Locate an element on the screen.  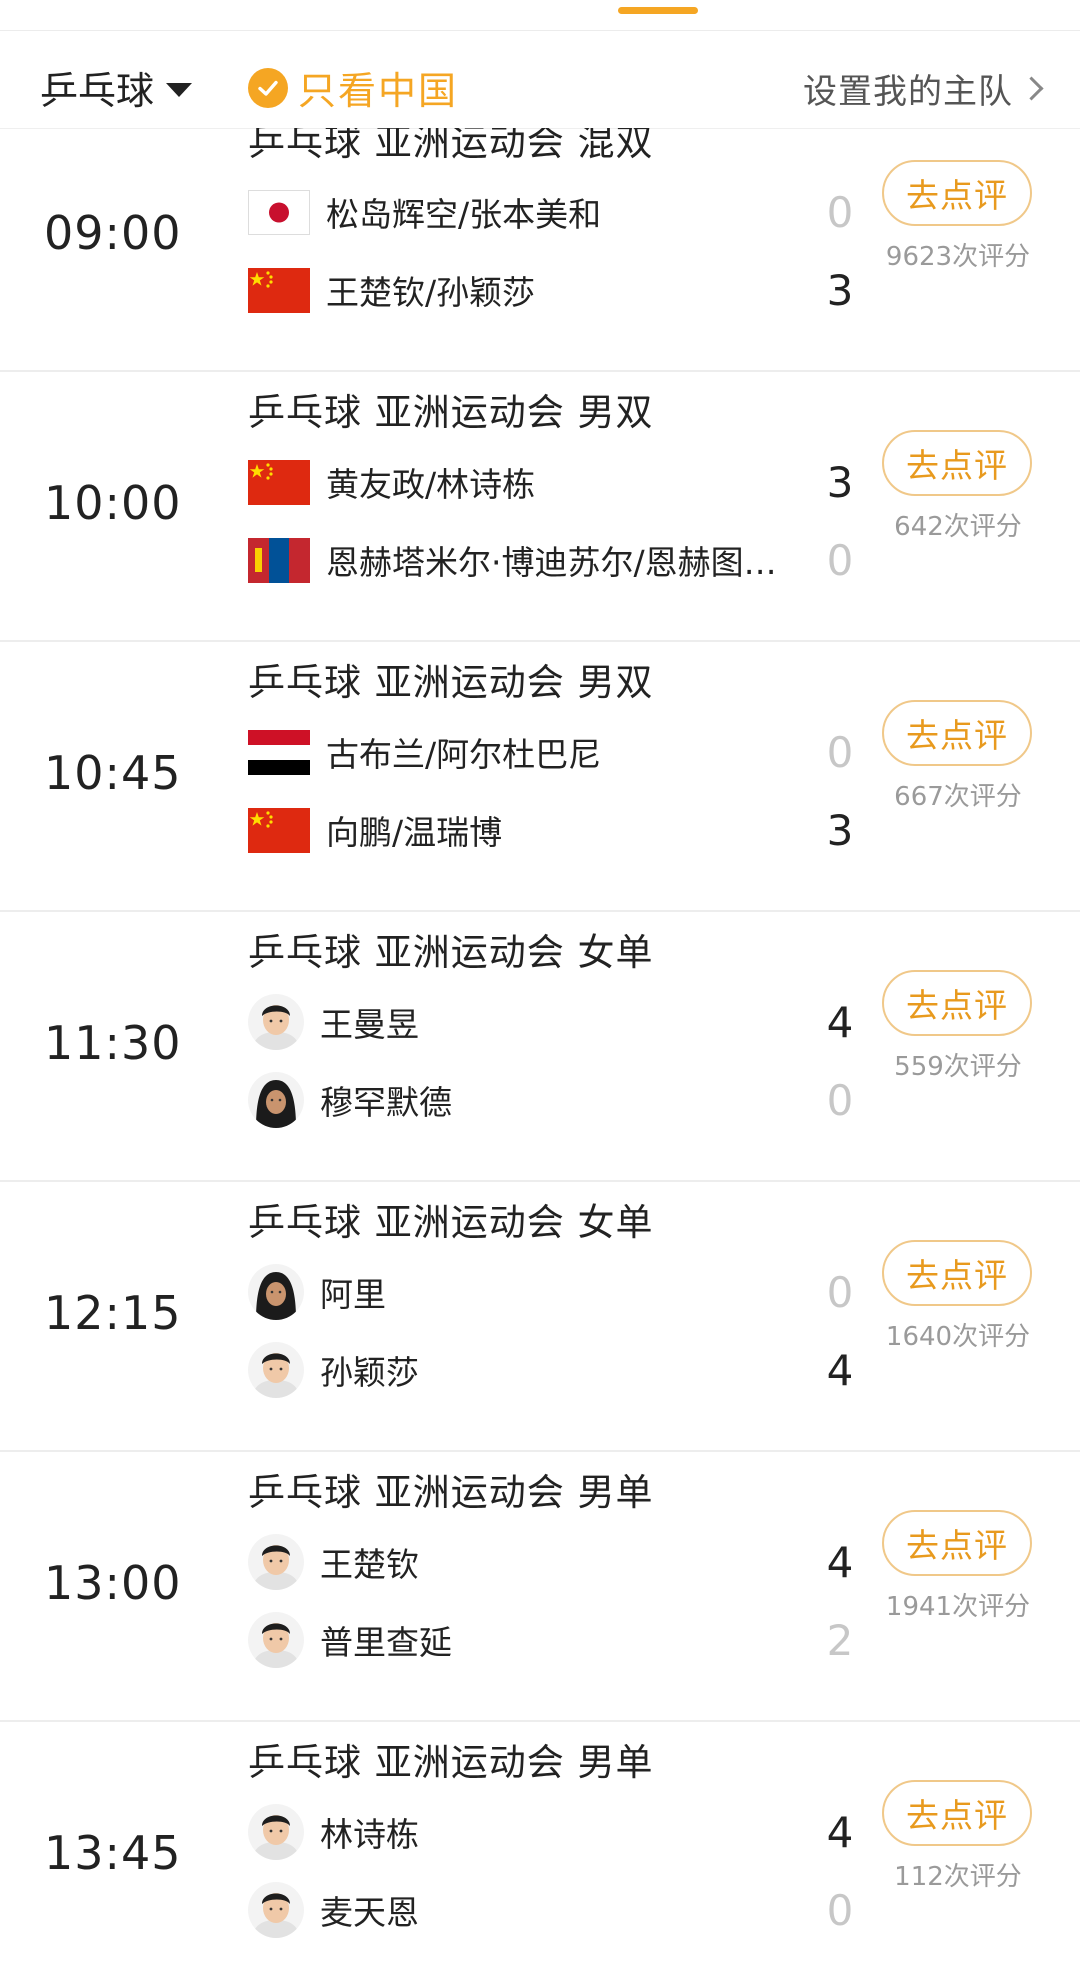
team-a: 王楚钦 is located at coordinates (333, 1562).